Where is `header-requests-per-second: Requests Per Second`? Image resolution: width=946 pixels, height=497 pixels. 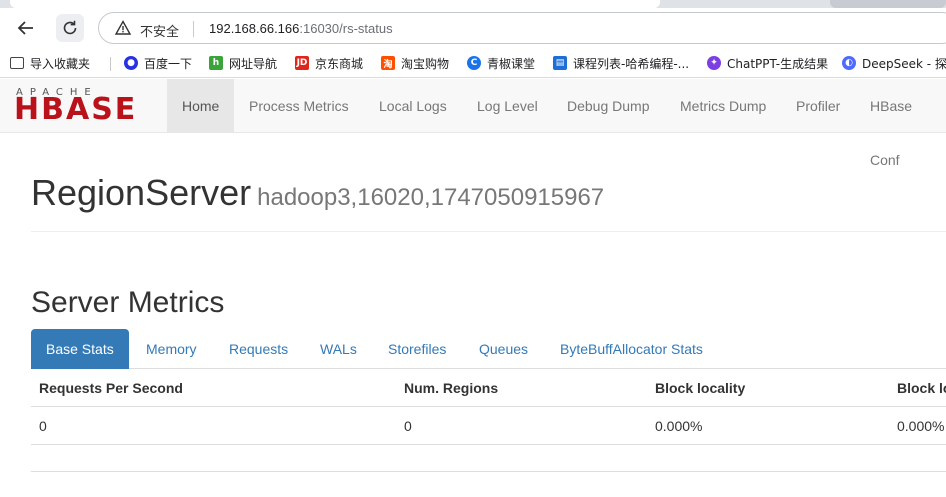
header-requests-per-second: Requests Per Second is located at coordinates (111, 388).